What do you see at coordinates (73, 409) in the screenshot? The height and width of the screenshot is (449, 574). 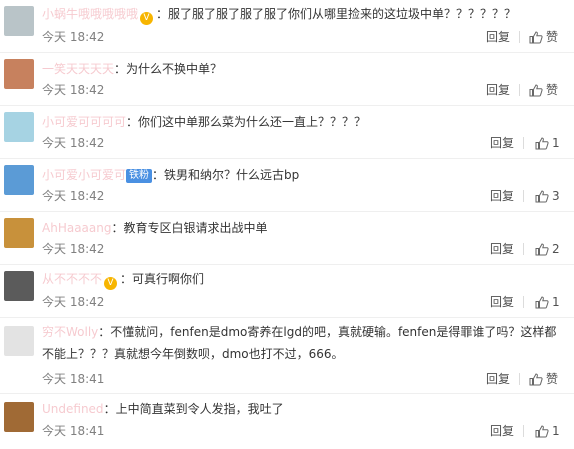 I see `username: Undefined` at bounding box center [73, 409].